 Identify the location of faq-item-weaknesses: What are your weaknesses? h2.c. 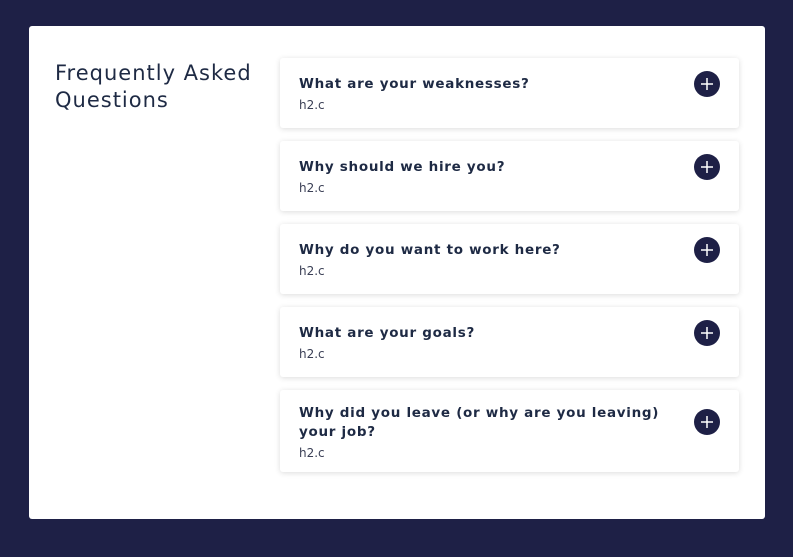
(509, 93).